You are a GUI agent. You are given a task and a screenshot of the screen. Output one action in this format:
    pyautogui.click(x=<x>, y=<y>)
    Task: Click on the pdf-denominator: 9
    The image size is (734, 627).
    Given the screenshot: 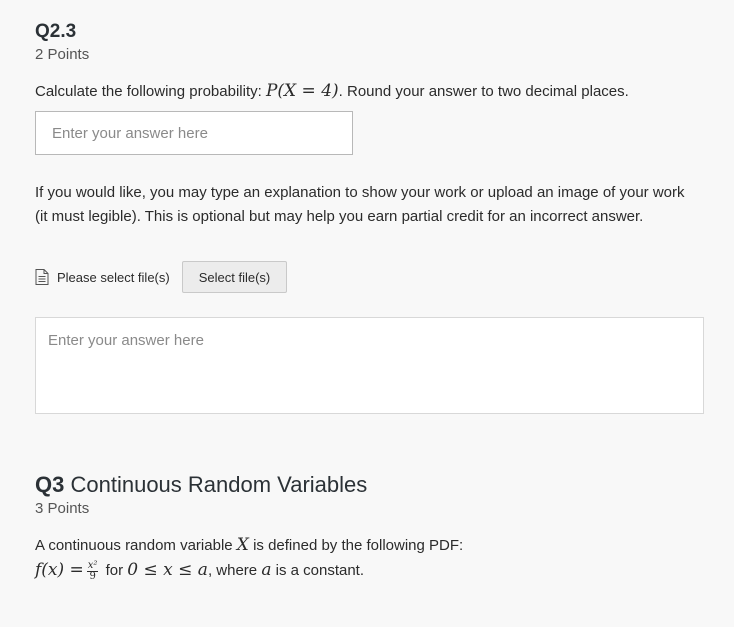 What is the action you would take?
    pyautogui.click(x=92, y=576)
    